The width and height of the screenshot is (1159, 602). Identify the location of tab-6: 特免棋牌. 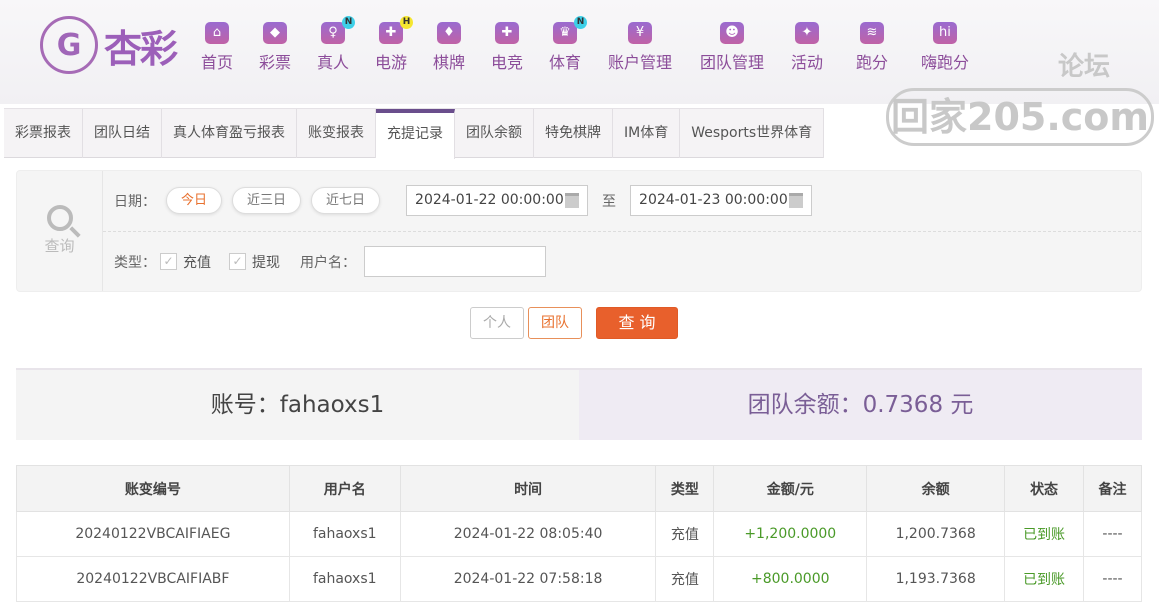
(573, 133).